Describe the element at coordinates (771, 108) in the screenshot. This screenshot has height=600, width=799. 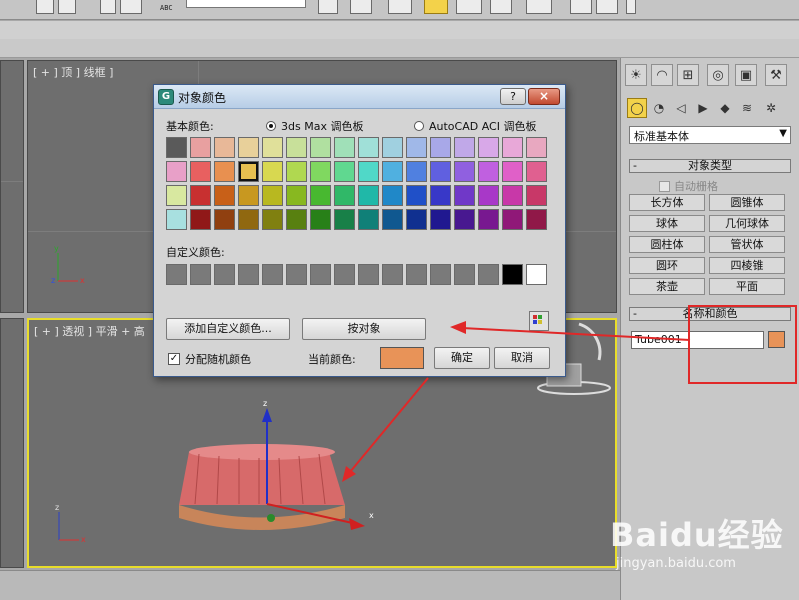
I see `systems-icon: ✲` at that location.